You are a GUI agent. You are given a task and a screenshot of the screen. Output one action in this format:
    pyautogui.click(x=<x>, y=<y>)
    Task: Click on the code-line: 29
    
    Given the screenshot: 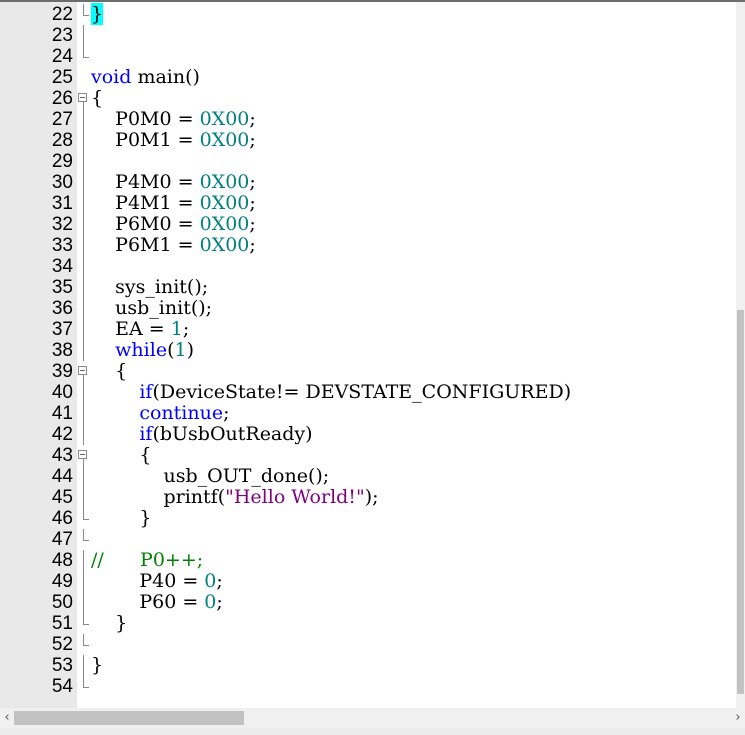 What is the action you would take?
    pyautogui.click(x=372, y=161)
    